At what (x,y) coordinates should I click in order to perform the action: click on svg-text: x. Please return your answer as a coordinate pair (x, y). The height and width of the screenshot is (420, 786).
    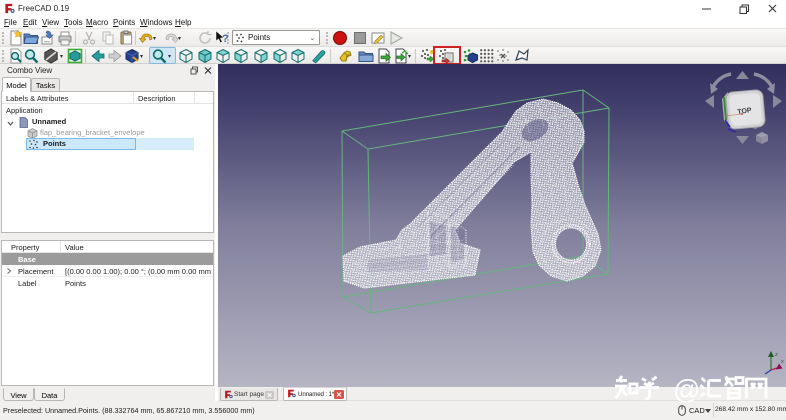
    Looking at the image, I should click on (782, 362).